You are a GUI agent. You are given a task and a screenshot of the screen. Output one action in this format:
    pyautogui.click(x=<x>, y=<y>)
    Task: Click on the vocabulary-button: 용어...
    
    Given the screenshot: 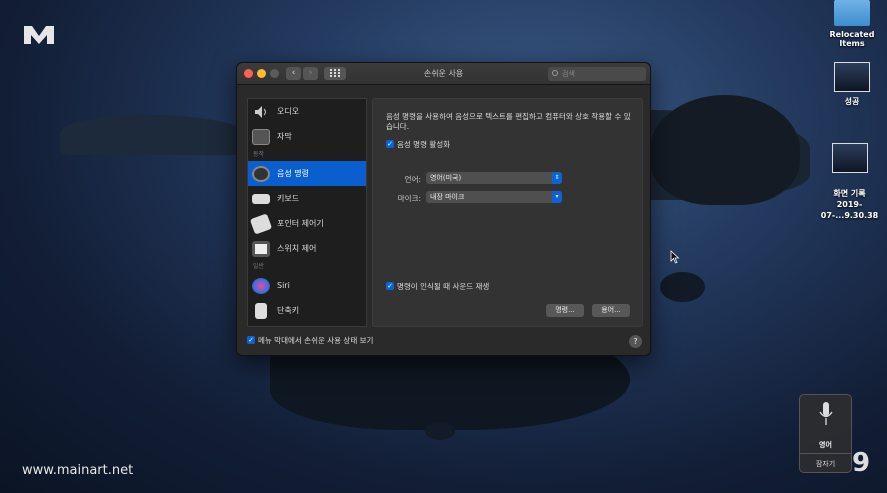 What is the action you would take?
    pyautogui.click(x=611, y=310)
    